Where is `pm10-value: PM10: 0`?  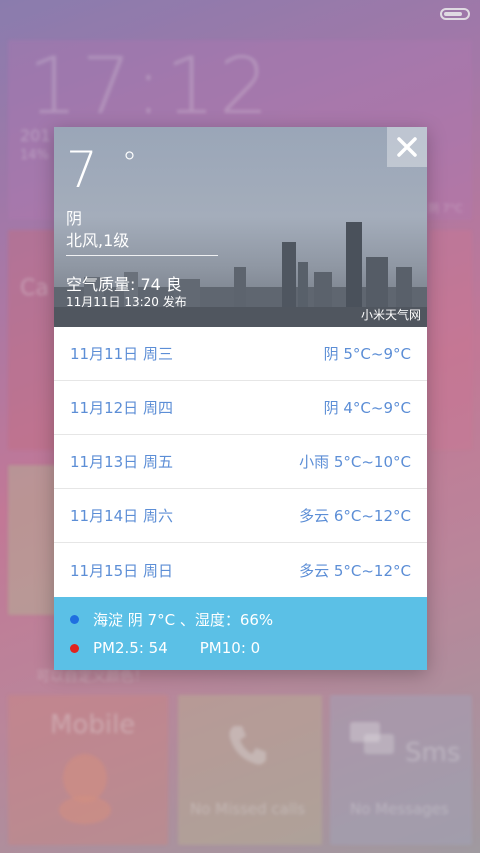 pm10-value: PM10: 0 is located at coordinates (230, 648).